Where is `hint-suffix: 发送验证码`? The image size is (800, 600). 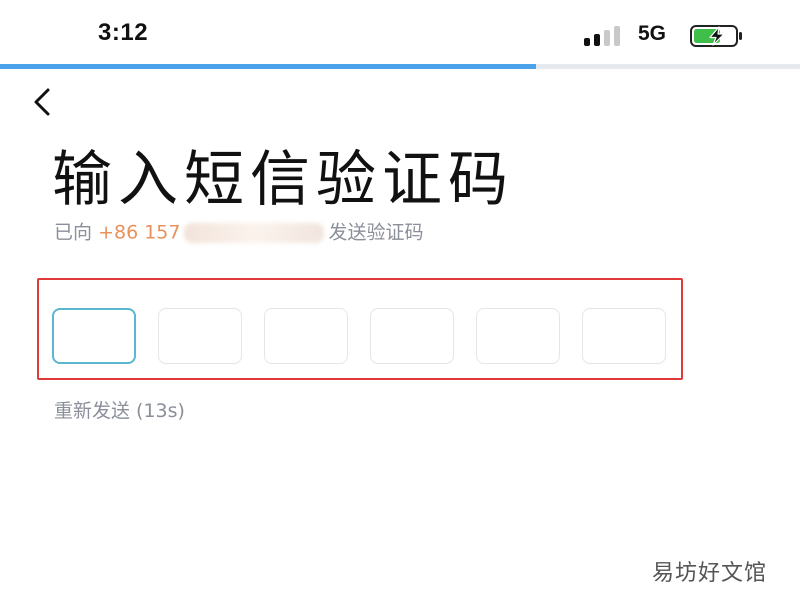 hint-suffix: 发送验证码 is located at coordinates (376, 232).